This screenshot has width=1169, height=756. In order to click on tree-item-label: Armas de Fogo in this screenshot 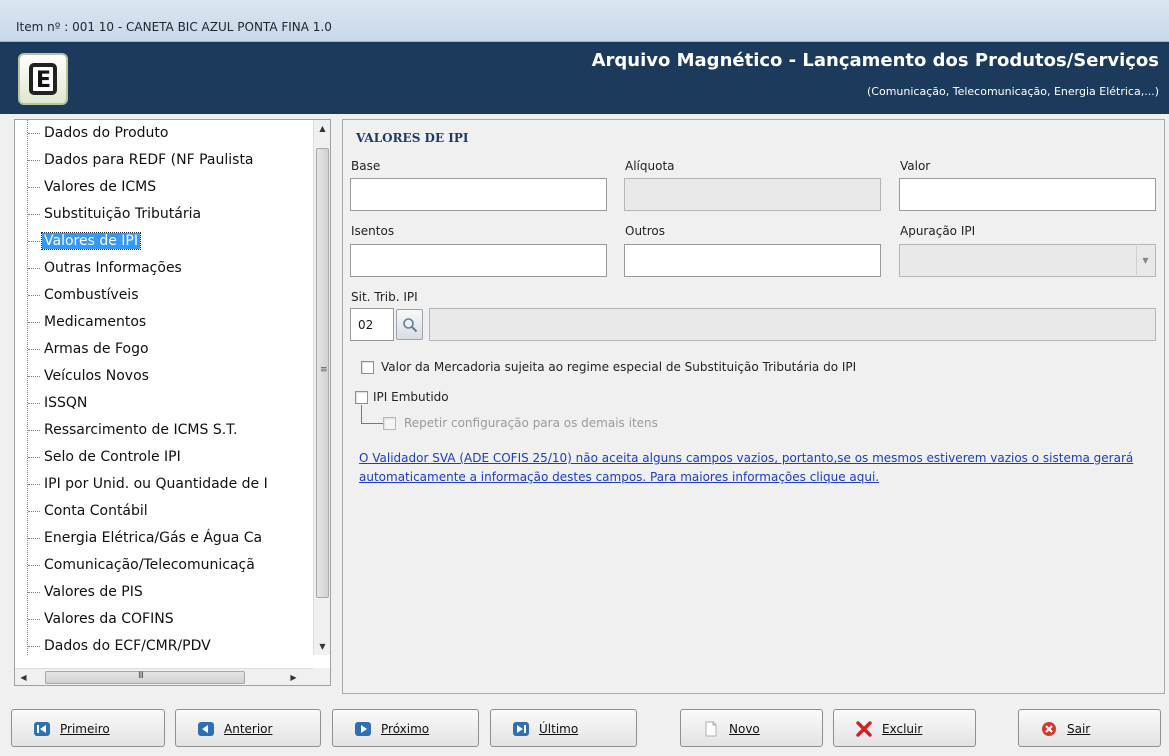, I will do `click(96, 349)`.